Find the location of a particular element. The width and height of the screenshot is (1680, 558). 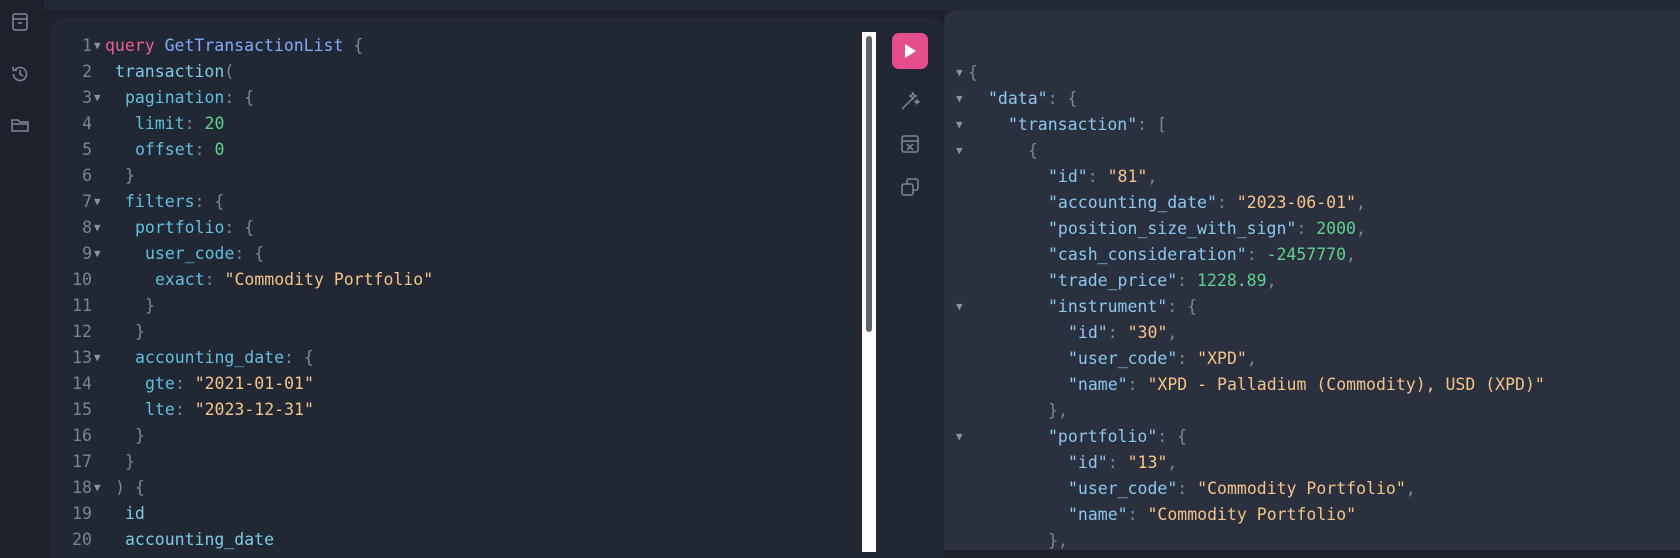

result-line: ▼ "instrument": { is located at coordinates (1309, 307).